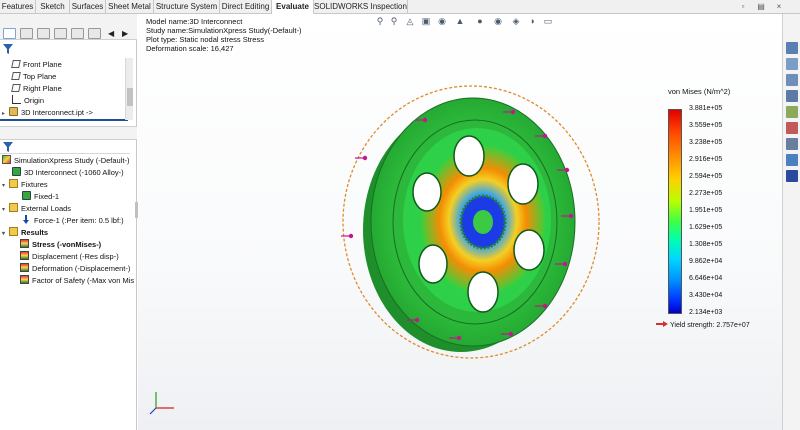 The height and width of the screenshot is (430, 800). Describe the element at coordinates (33, 77) in the screenshot. I see `tree-item-top-plane: Top Plane` at that location.